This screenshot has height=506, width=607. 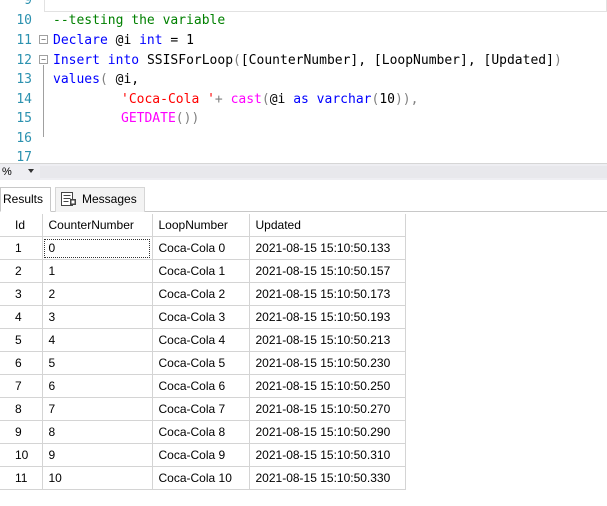 I want to click on table-cell: 2021-08-15 15:10:50.230, so click(x=327, y=363).